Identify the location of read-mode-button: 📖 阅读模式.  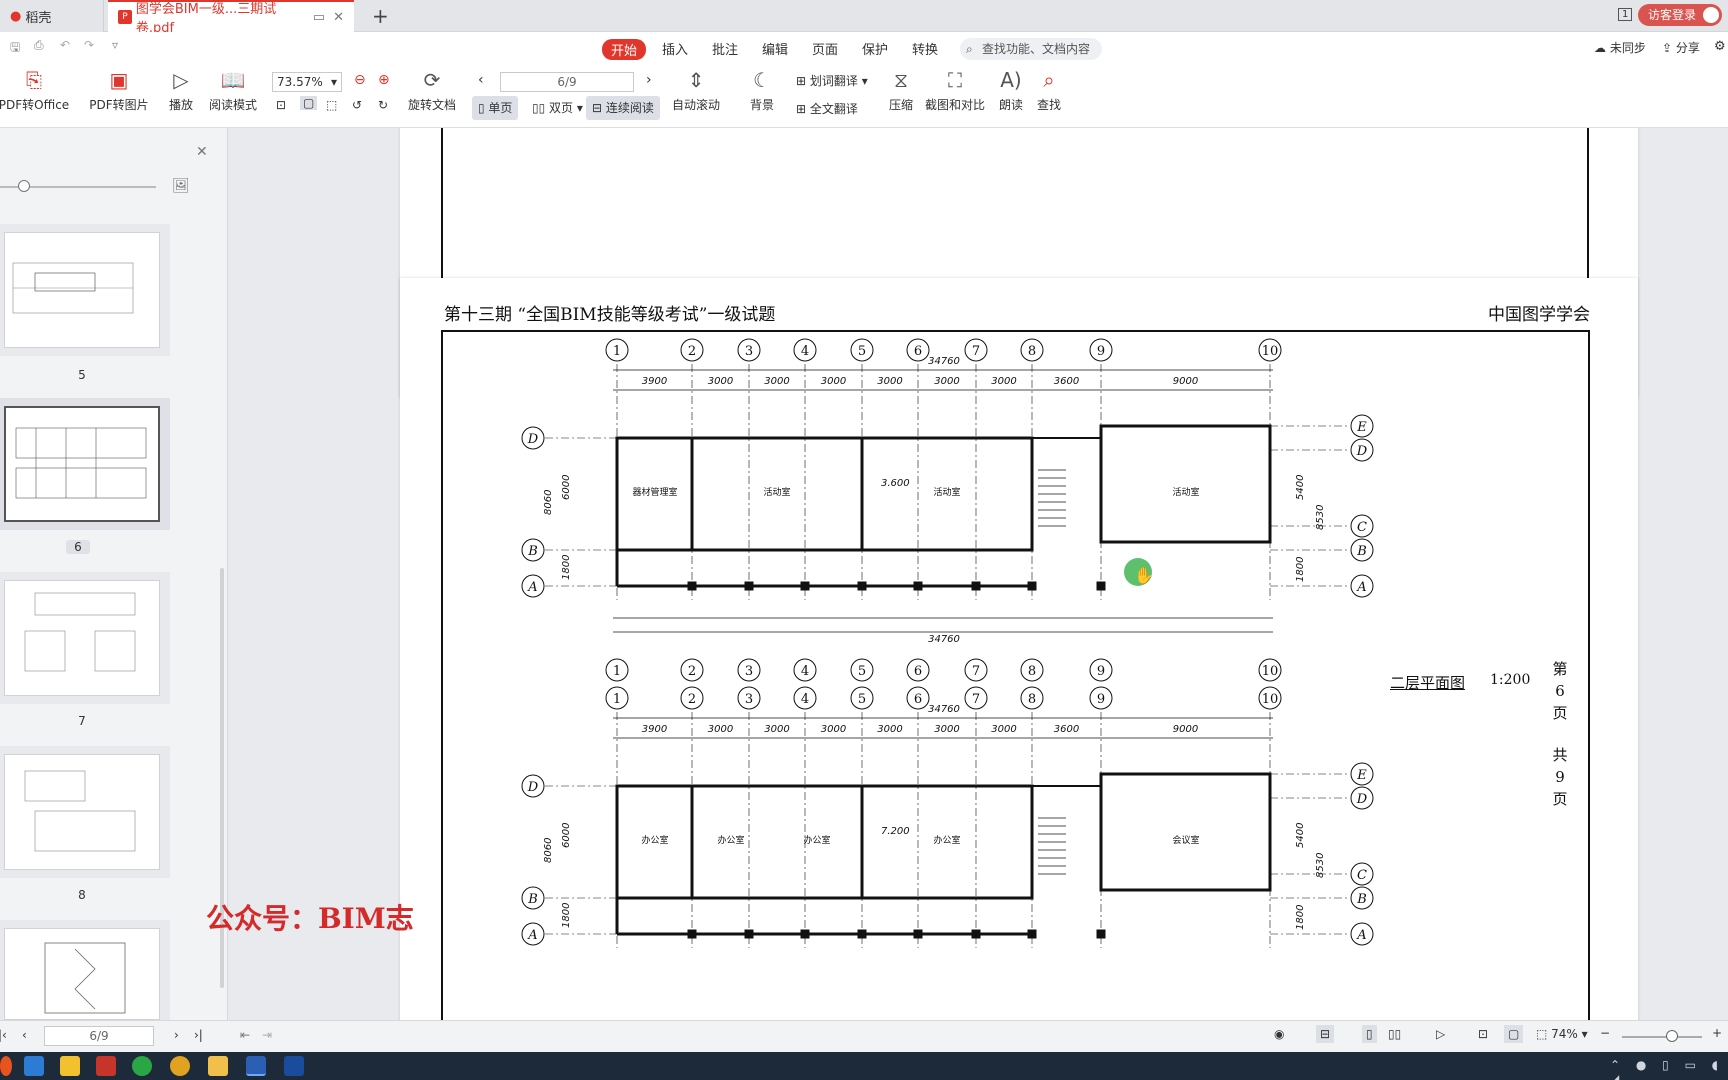
(233, 90).